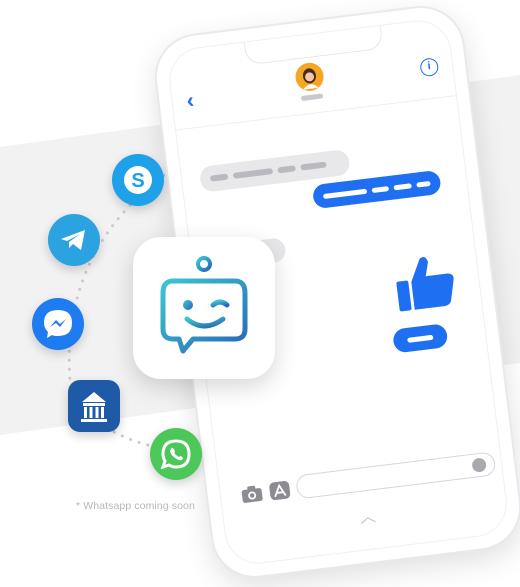 The image size is (520, 587). Describe the element at coordinates (396, 475) in the screenshot. I see `message-input` at that location.